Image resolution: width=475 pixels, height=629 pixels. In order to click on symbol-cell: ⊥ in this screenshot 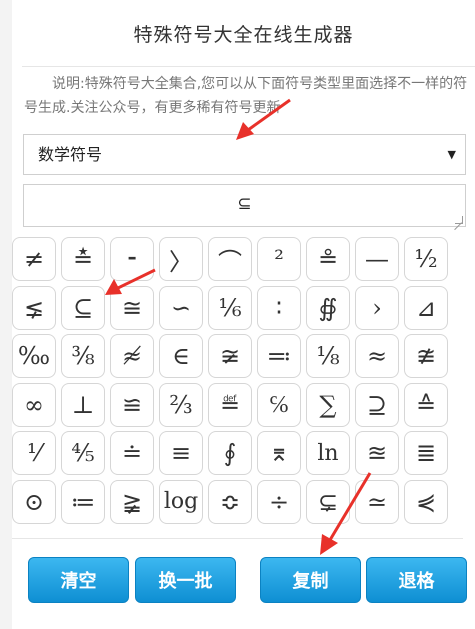, I will do `click(83, 404)`.